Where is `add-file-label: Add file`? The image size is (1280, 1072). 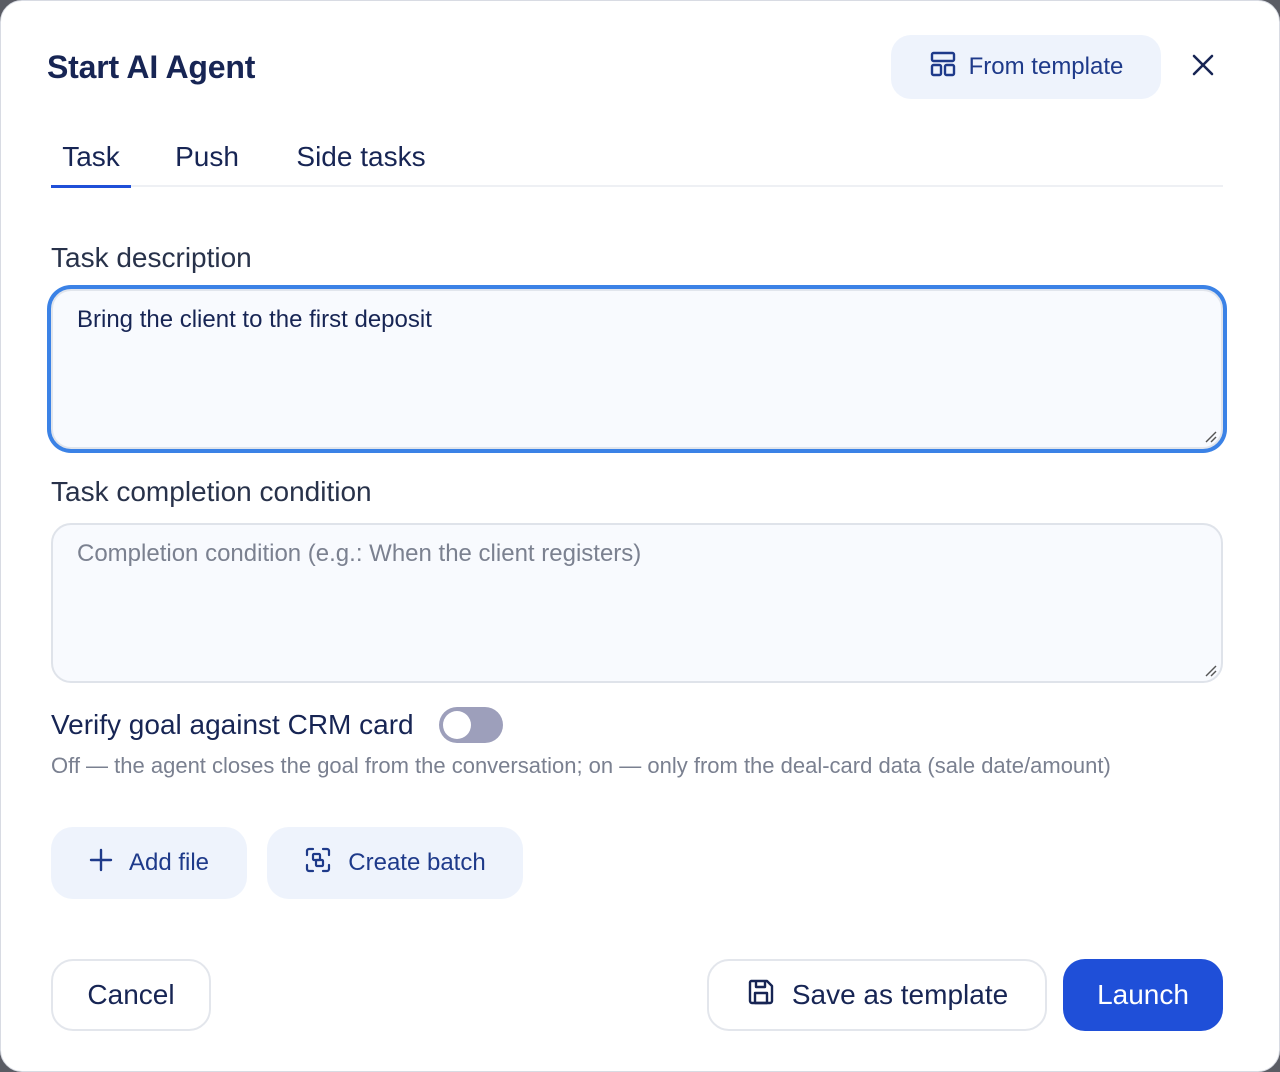
add-file-label: Add file is located at coordinates (169, 862).